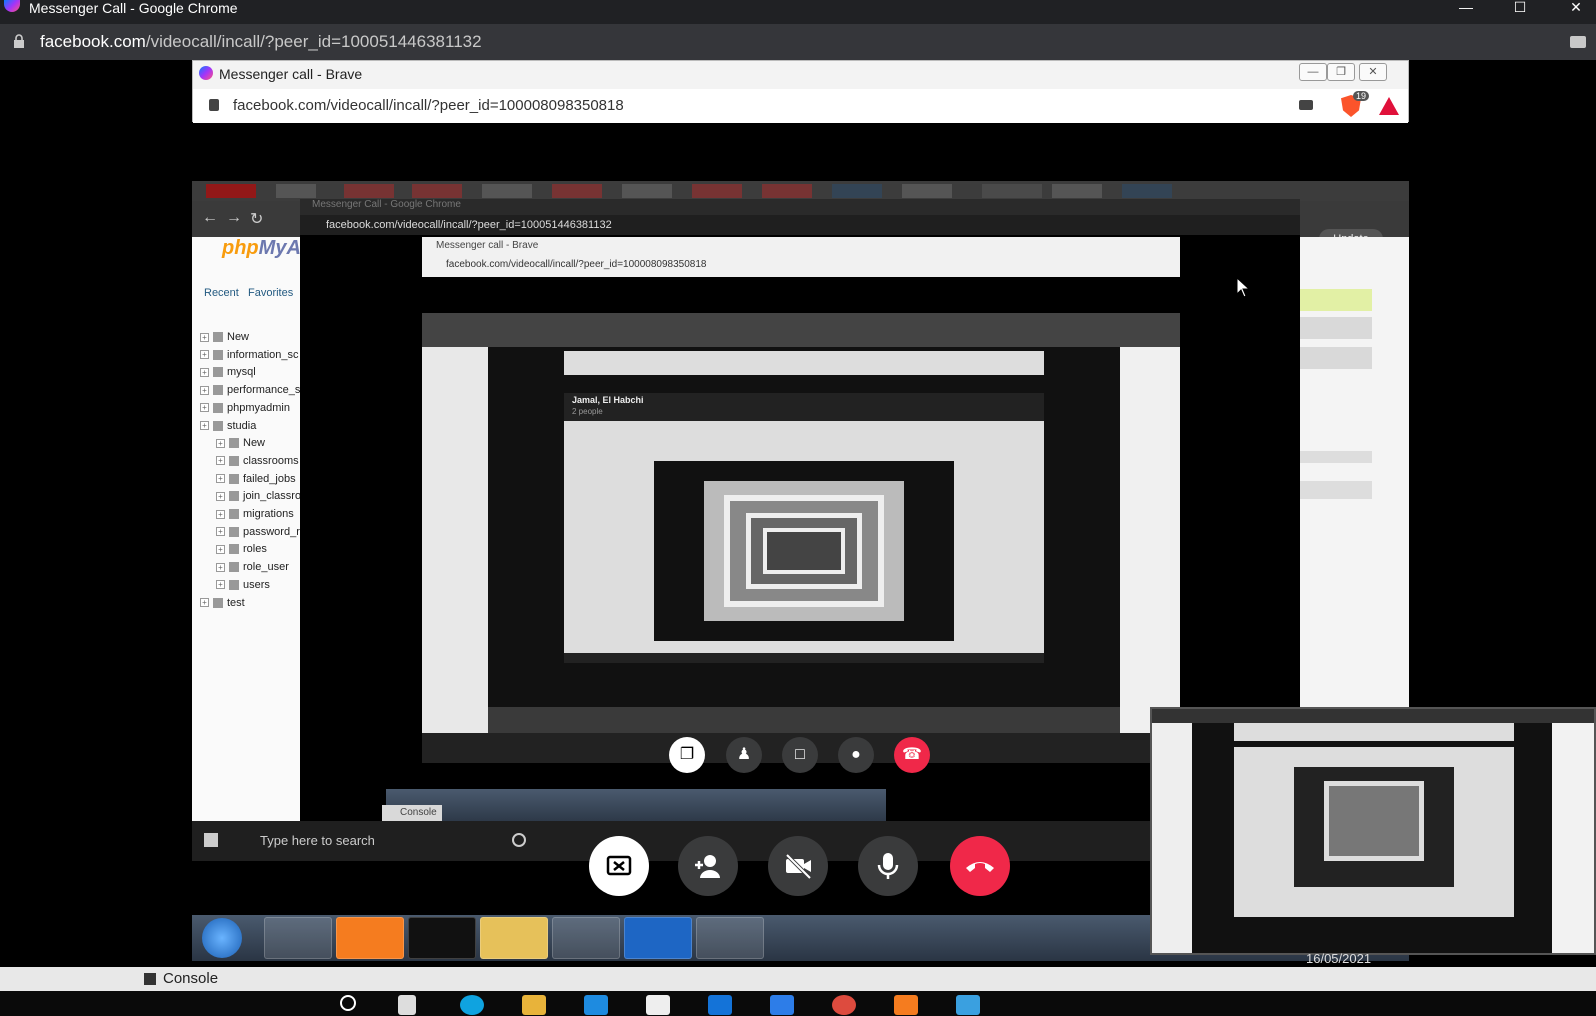 Image resolution: width=1596 pixels, height=1016 pixels. Describe the element at coordinates (1172, 838) in the screenshot. I see `self-view-pma` at that location.